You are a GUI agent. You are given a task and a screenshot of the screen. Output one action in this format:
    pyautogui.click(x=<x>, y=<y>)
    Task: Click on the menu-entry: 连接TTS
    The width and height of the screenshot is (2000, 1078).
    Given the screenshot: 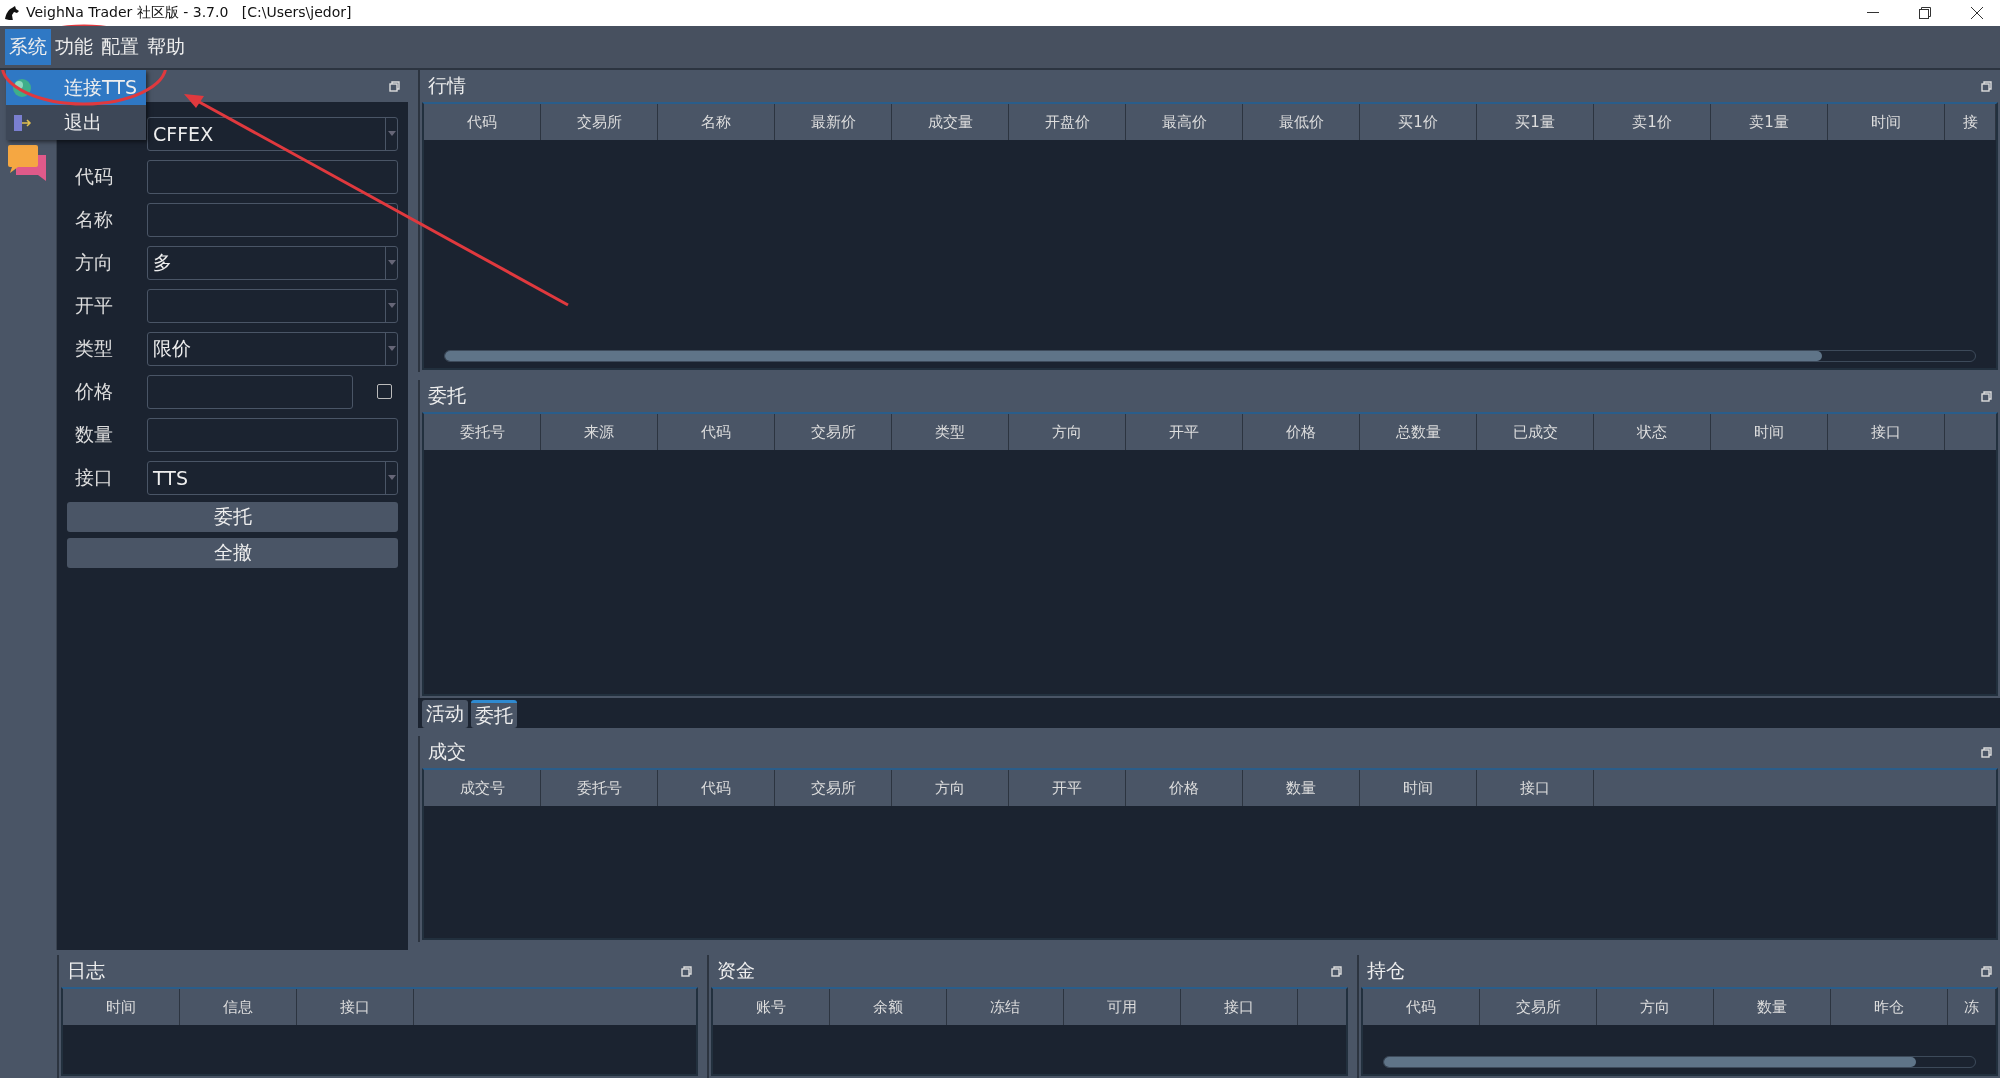 What is the action you would take?
    pyautogui.click(x=76, y=87)
    